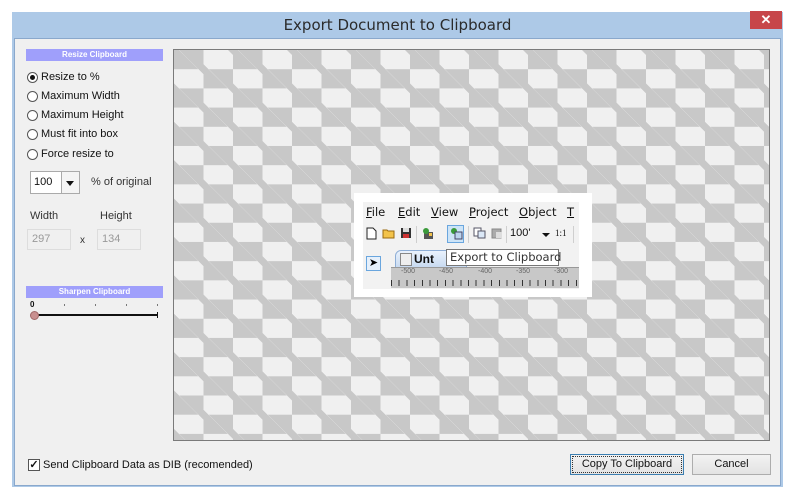  I want to click on height-label: Height, so click(116, 216).